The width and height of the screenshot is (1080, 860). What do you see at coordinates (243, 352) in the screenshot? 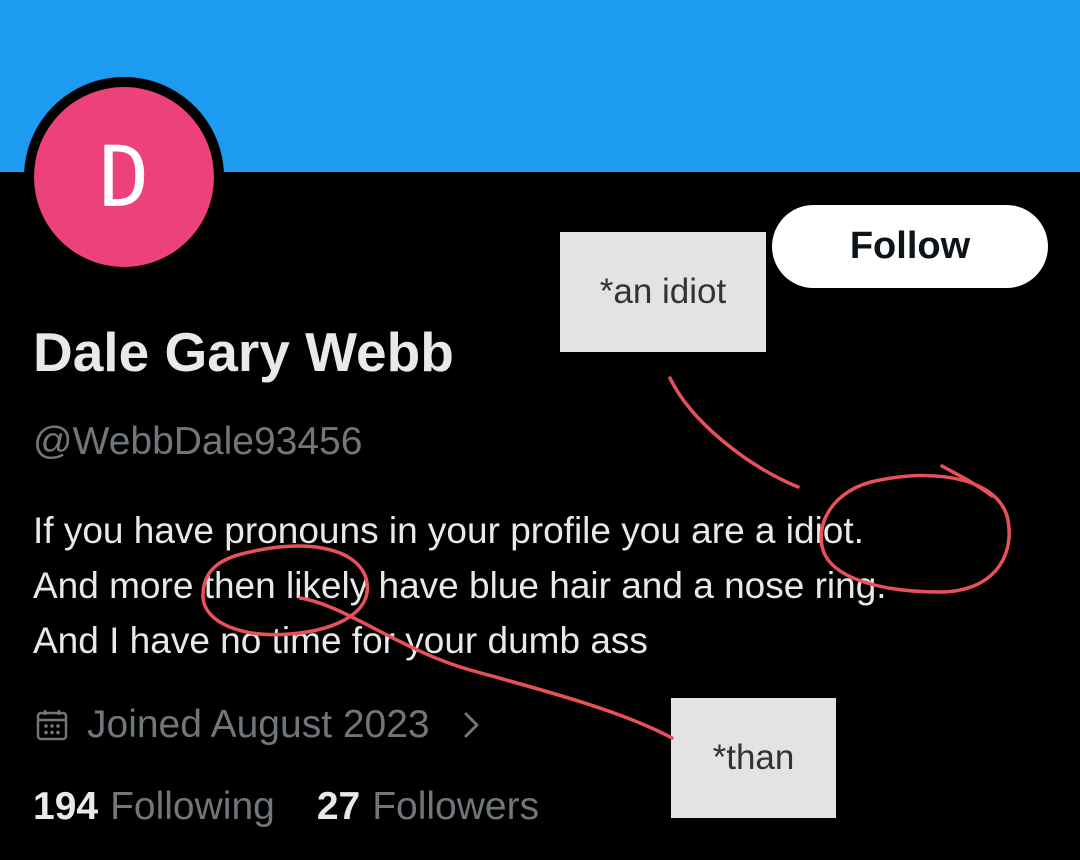
I see `display-name: Dale Gary Webb` at bounding box center [243, 352].